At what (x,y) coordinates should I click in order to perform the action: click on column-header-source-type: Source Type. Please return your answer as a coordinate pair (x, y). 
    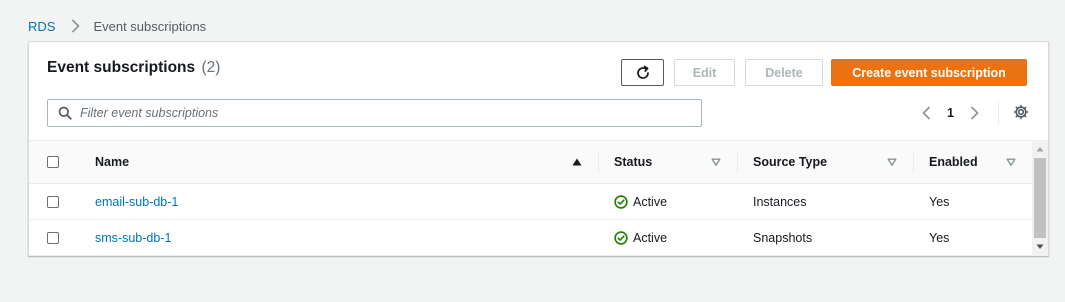
    Looking at the image, I should click on (825, 162).